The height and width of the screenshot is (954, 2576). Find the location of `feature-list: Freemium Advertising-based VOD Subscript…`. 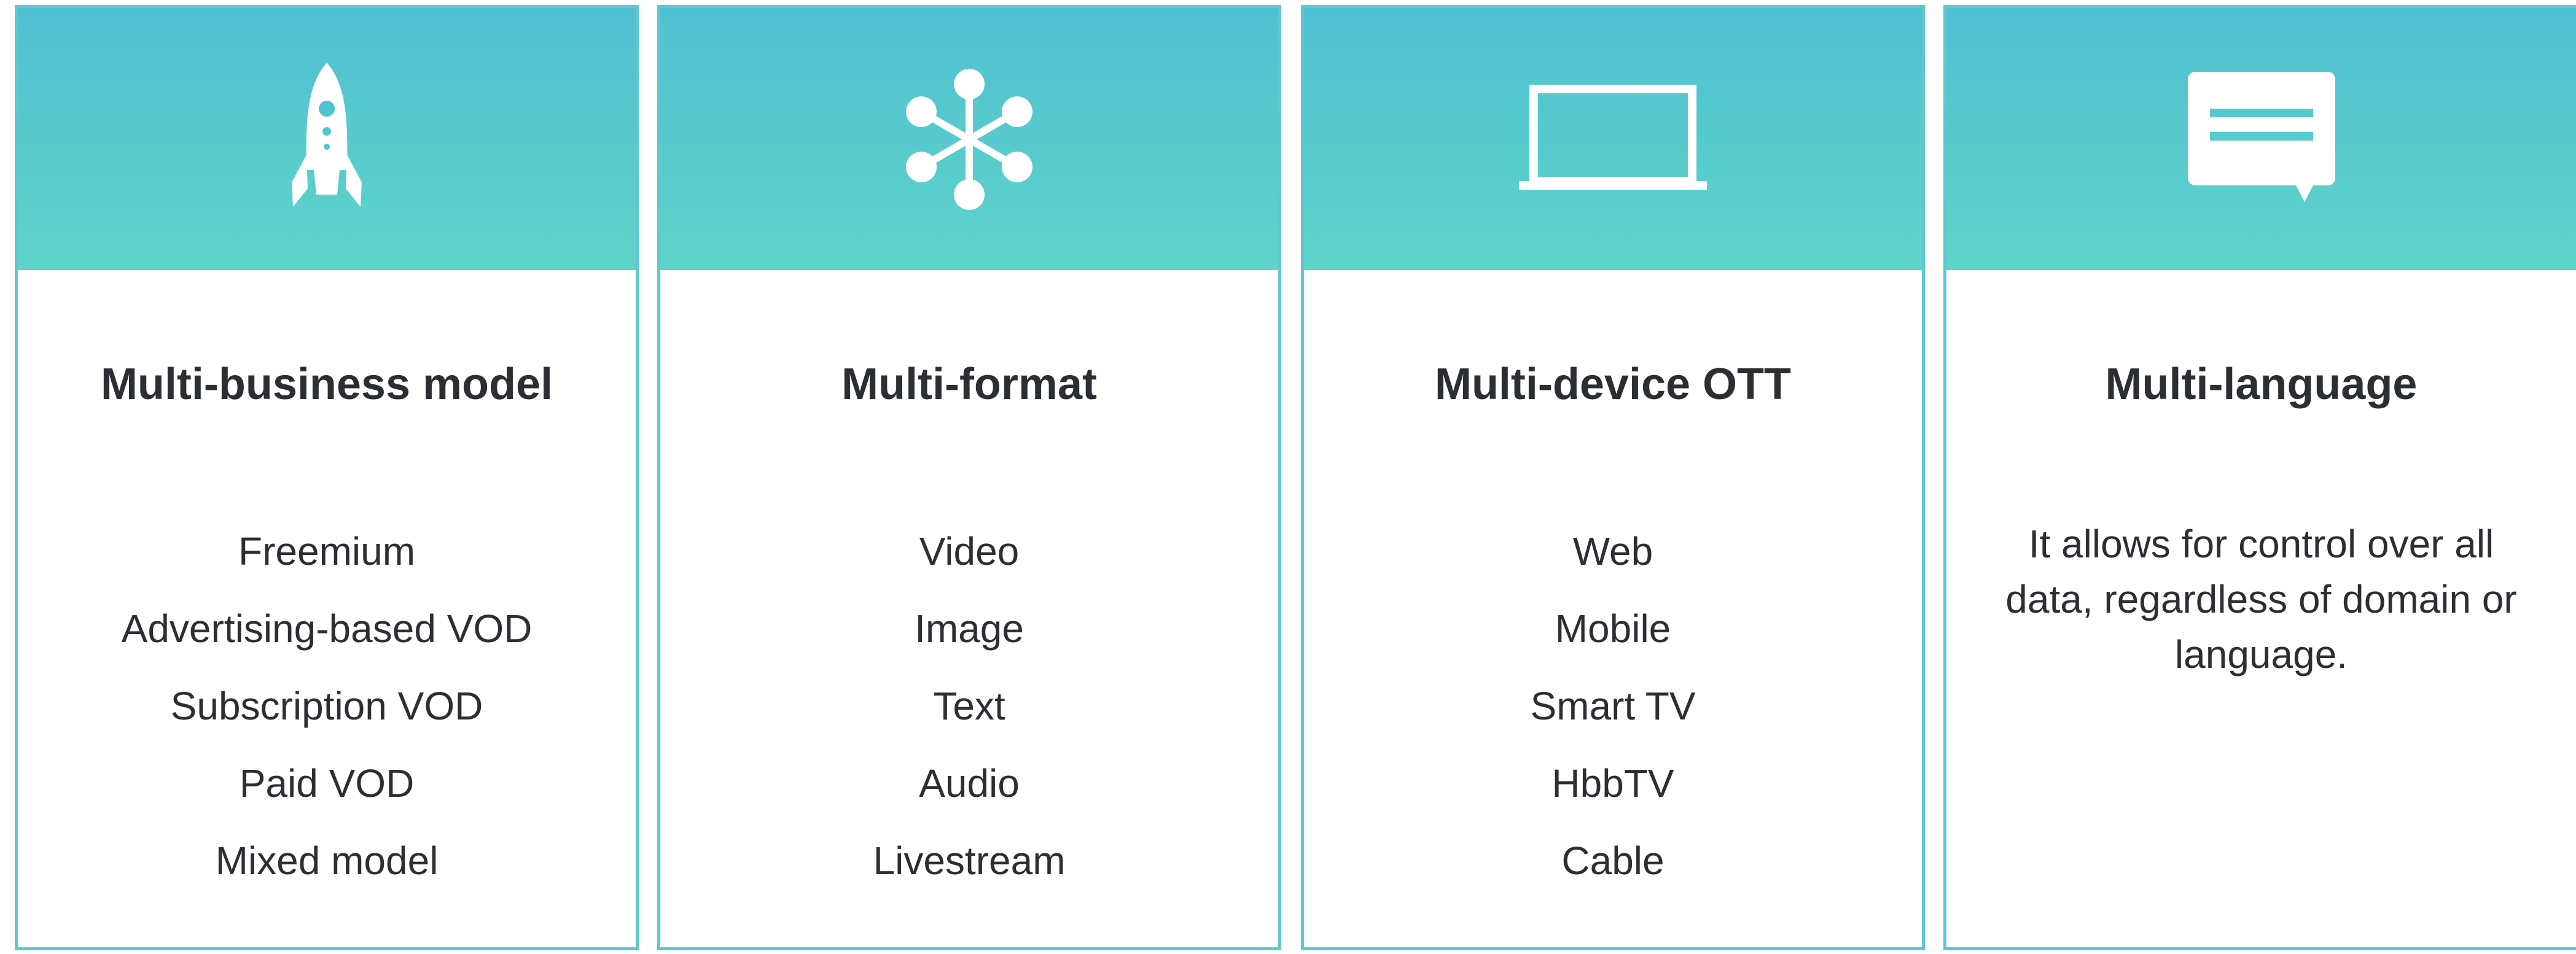

feature-list: Freemium Advertising-based VOD Subscript… is located at coordinates (327, 706).